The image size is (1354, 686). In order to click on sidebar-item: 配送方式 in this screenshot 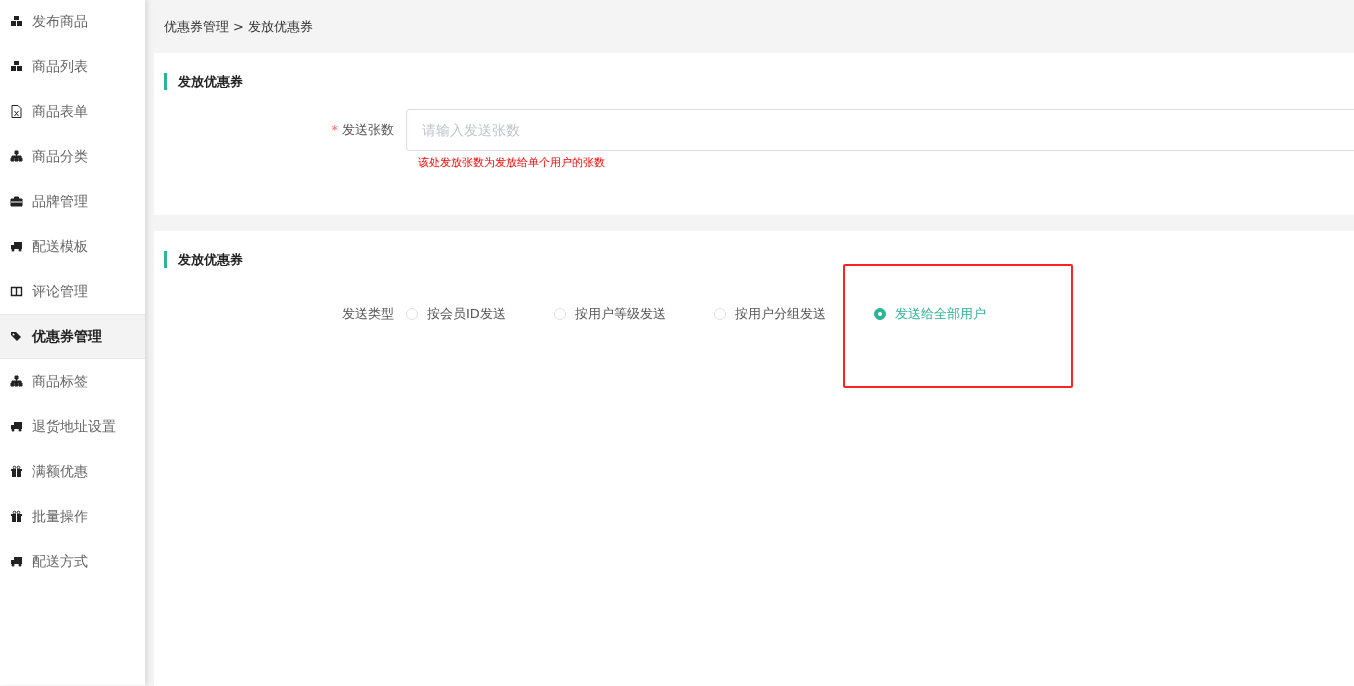, I will do `click(72, 561)`.